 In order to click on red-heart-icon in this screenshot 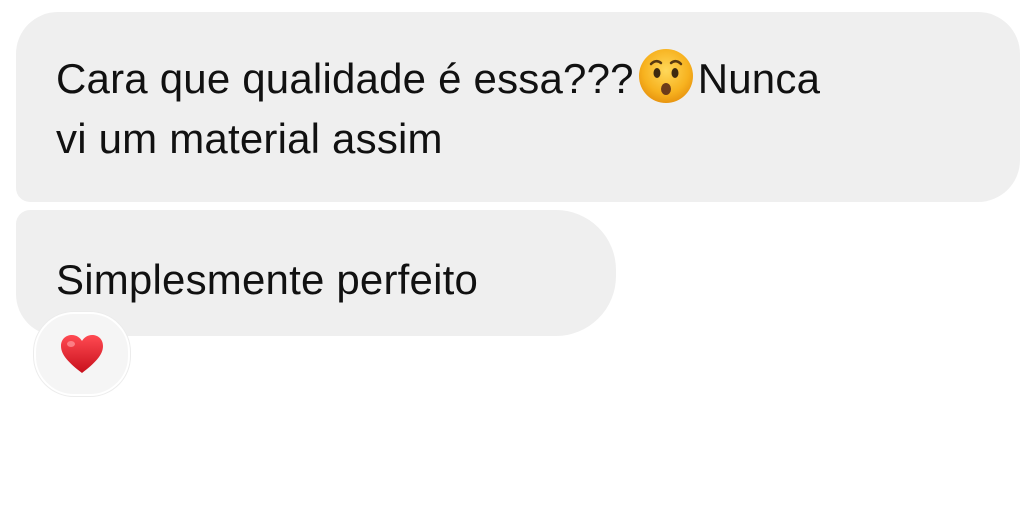, I will do `click(82, 354)`.